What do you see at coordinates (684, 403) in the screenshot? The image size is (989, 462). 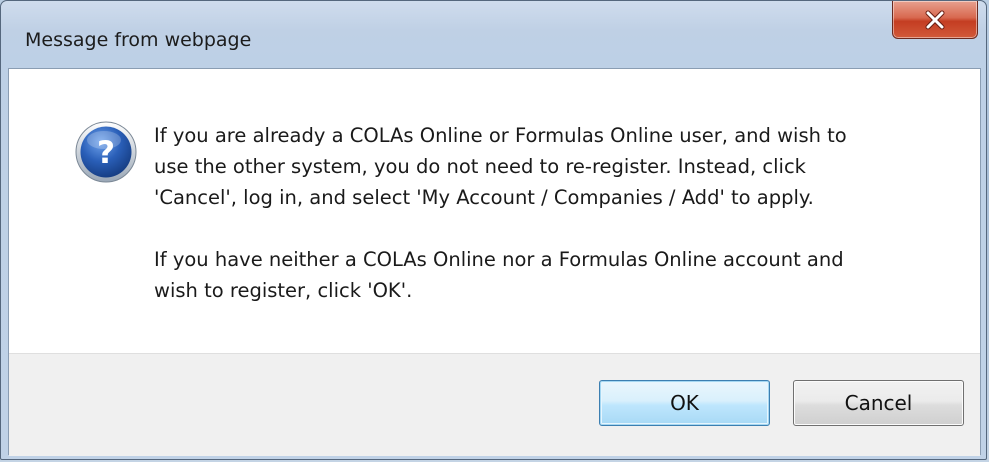 I see `ok-button: OK` at bounding box center [684, 403].